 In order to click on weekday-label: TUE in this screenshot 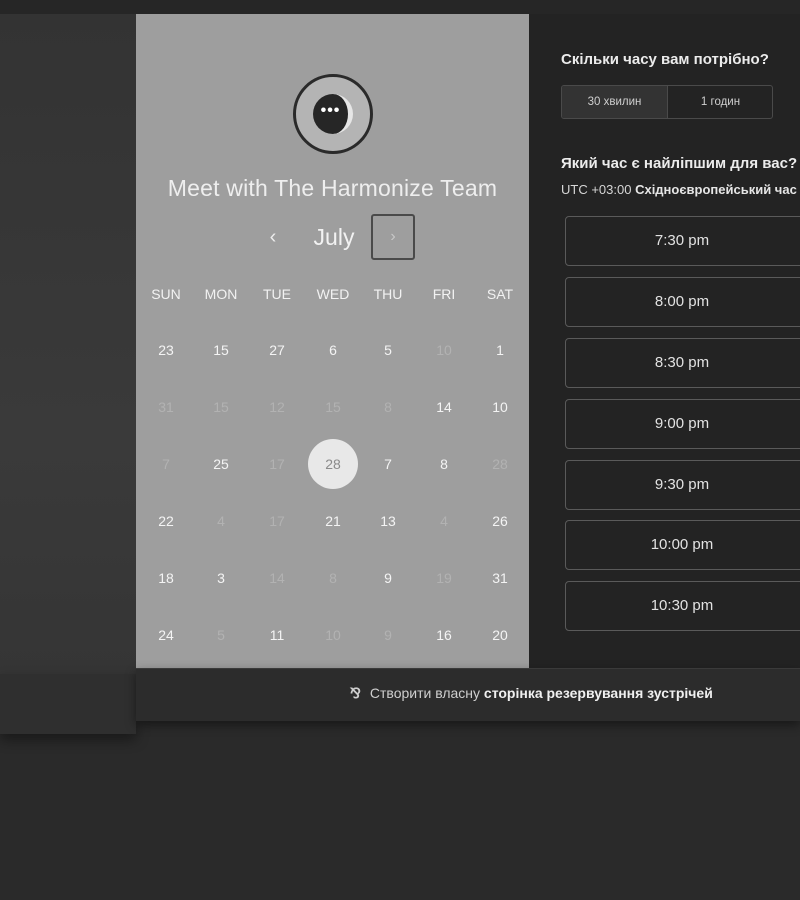, I will do `click(277, 294)`.